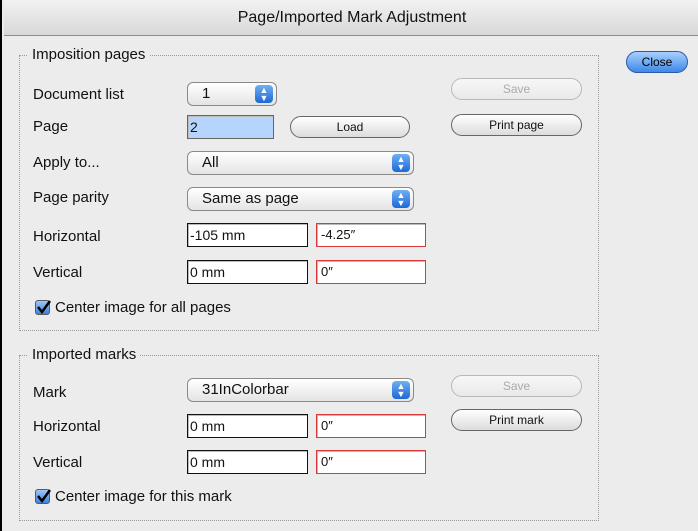 The image size is (698, 531). What do you see at coordinates (350, 127) in the screenshot?
I see `load-button: Load` at bounding box center [350, 127].